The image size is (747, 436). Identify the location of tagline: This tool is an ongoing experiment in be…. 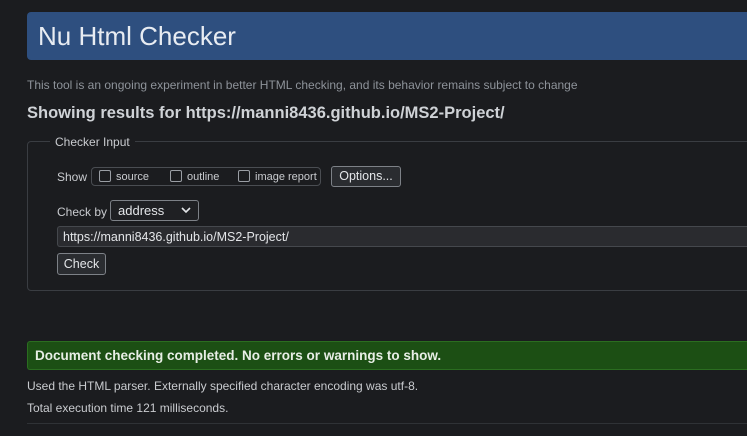
(302, 85).